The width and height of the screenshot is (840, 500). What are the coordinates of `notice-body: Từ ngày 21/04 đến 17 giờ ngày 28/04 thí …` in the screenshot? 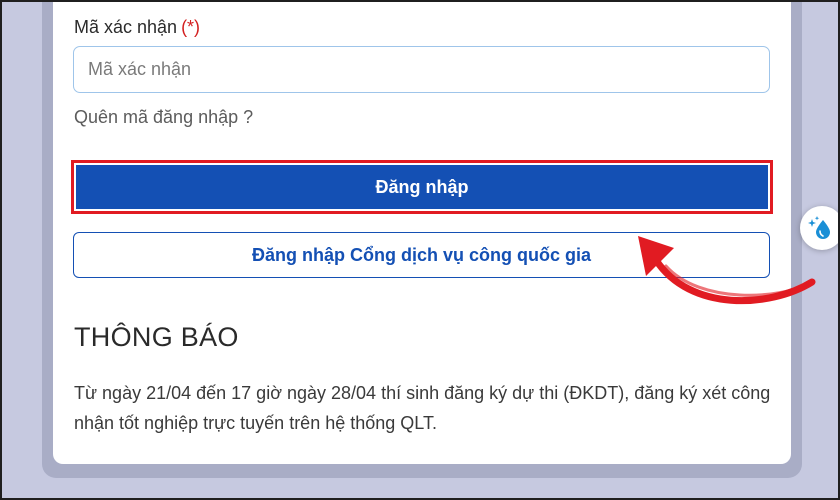 It's located at (422, 408).